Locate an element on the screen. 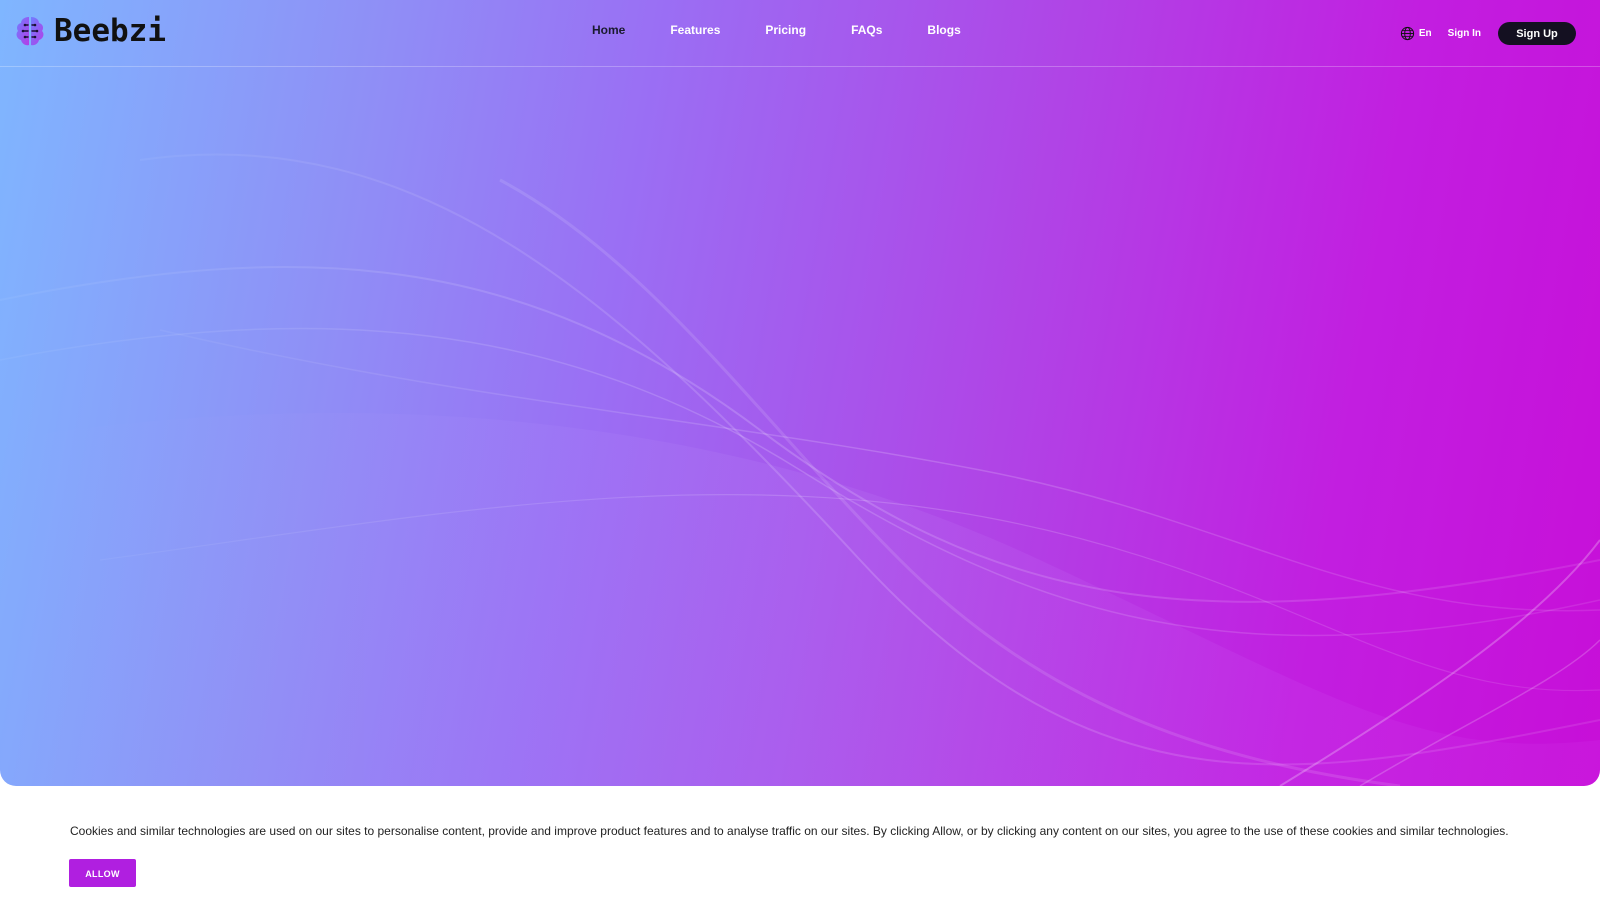 The image size is (1600, 900). nav-faqs: FAQs is located at coordinates (866, 30).